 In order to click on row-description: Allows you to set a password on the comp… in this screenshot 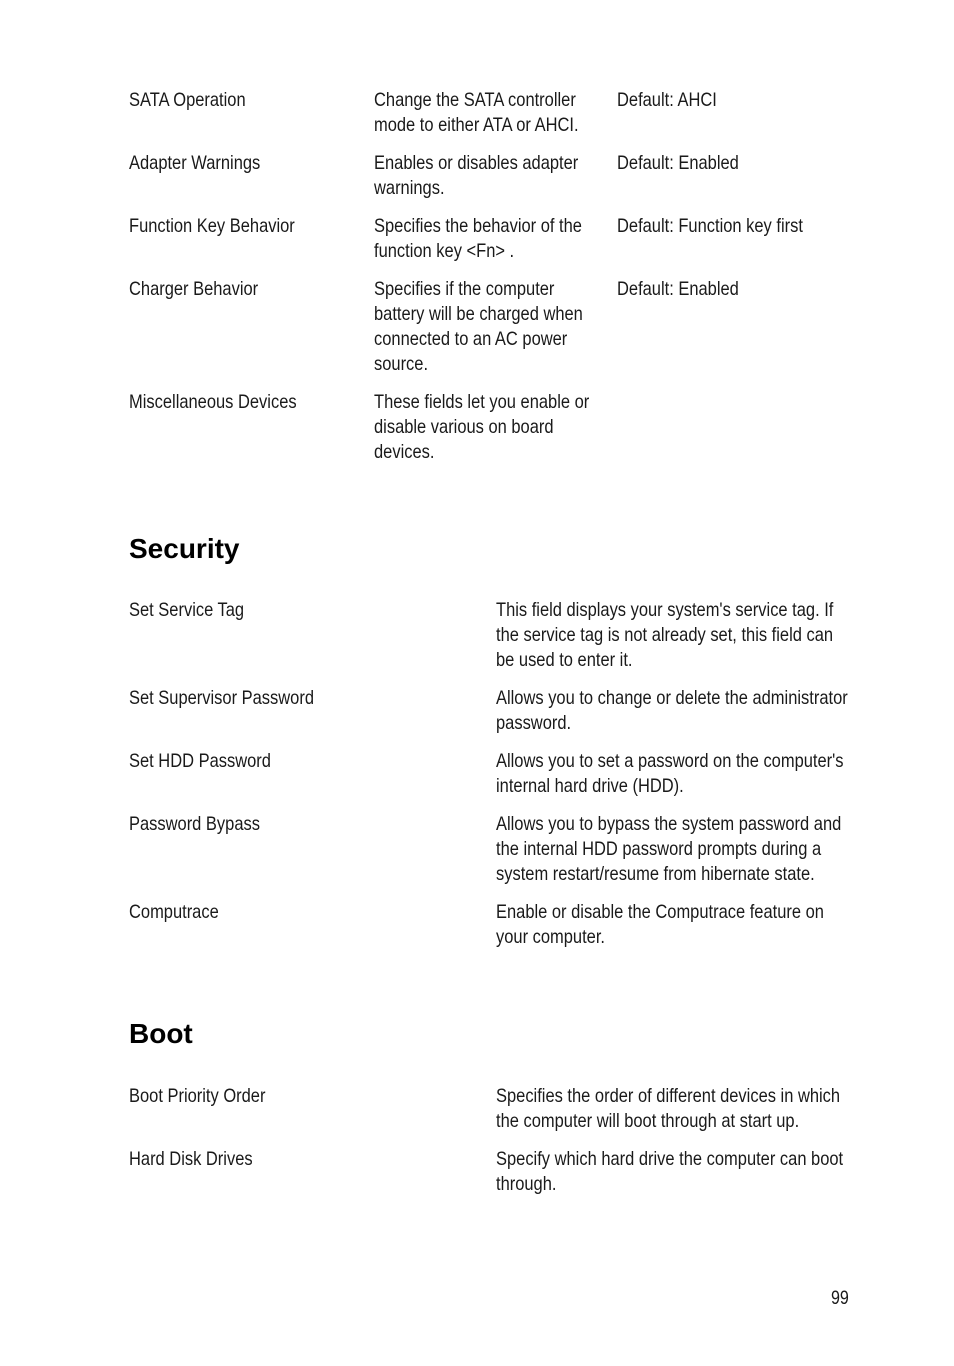, I will do `click(706, 774)`.